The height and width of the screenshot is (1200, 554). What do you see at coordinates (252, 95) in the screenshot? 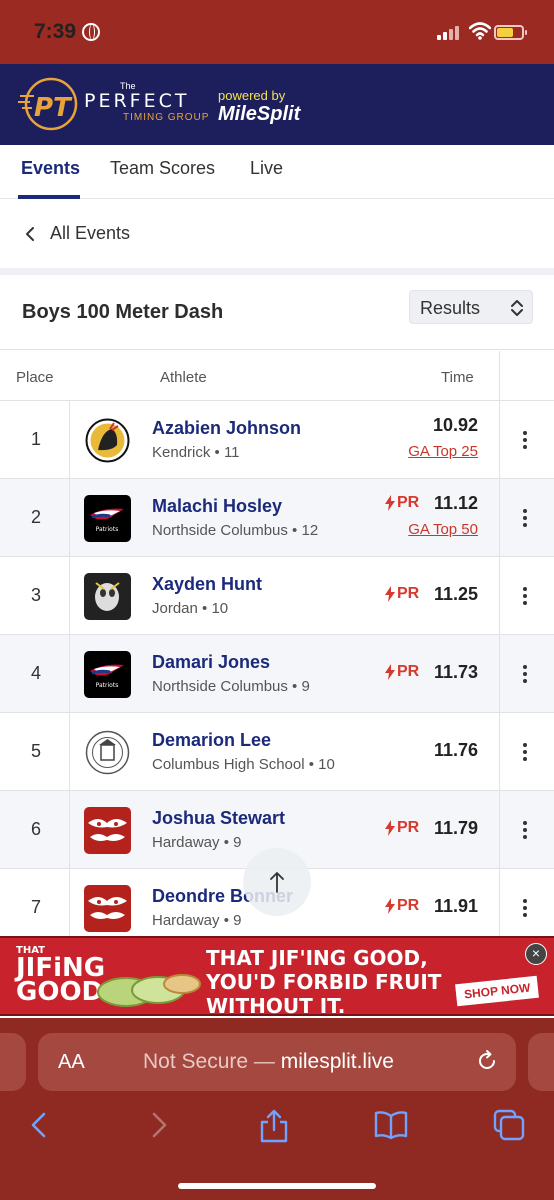
I see `powered-by-text: powered by` at bounding box center [252, 95].